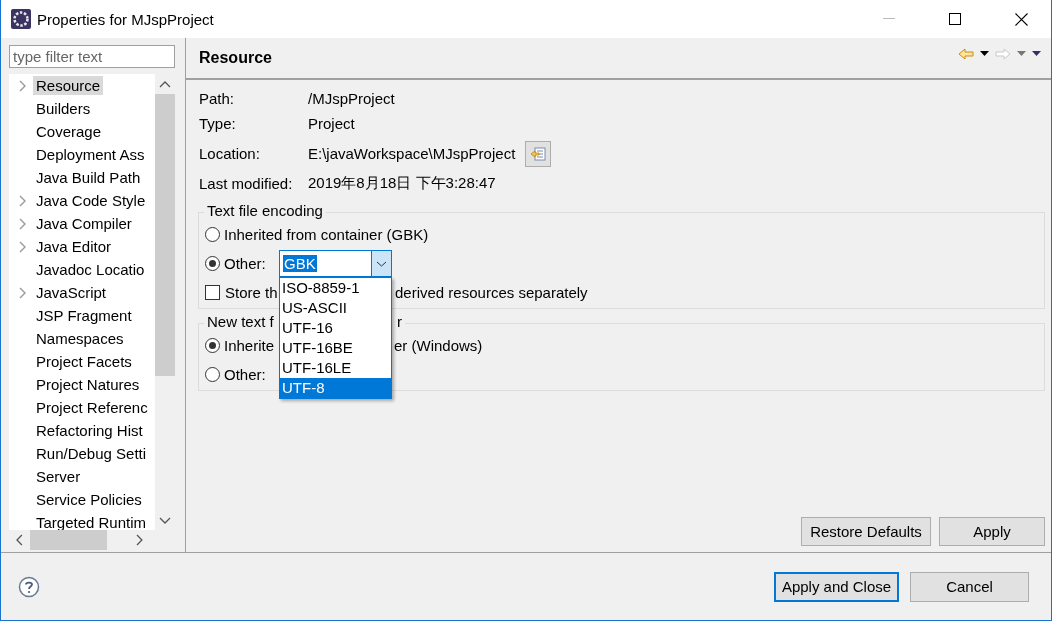 The height and width of the screenshot is (621, 1052). I want to click on filter-field: type filter text, so click(92, 56).